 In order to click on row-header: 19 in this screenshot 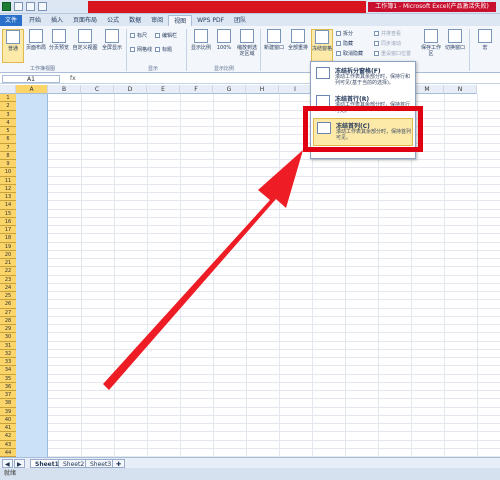, I will do `click(8, 246)`.